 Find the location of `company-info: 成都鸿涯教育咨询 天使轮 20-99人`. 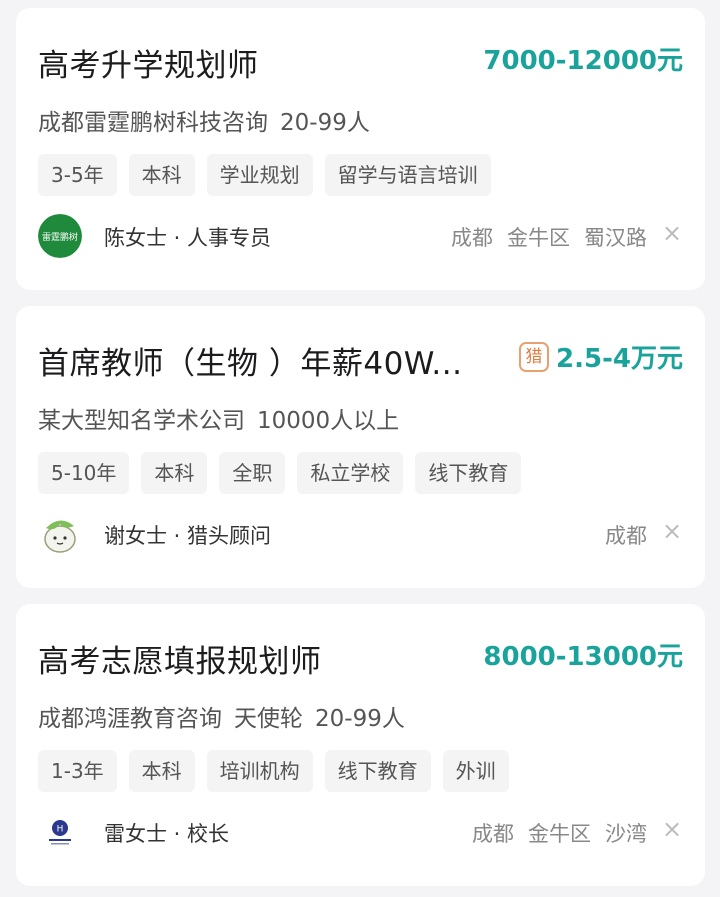

company-info: 成都鸿涯教育咨询 天使轮 20-99人 is located at coordinates (227, 716).